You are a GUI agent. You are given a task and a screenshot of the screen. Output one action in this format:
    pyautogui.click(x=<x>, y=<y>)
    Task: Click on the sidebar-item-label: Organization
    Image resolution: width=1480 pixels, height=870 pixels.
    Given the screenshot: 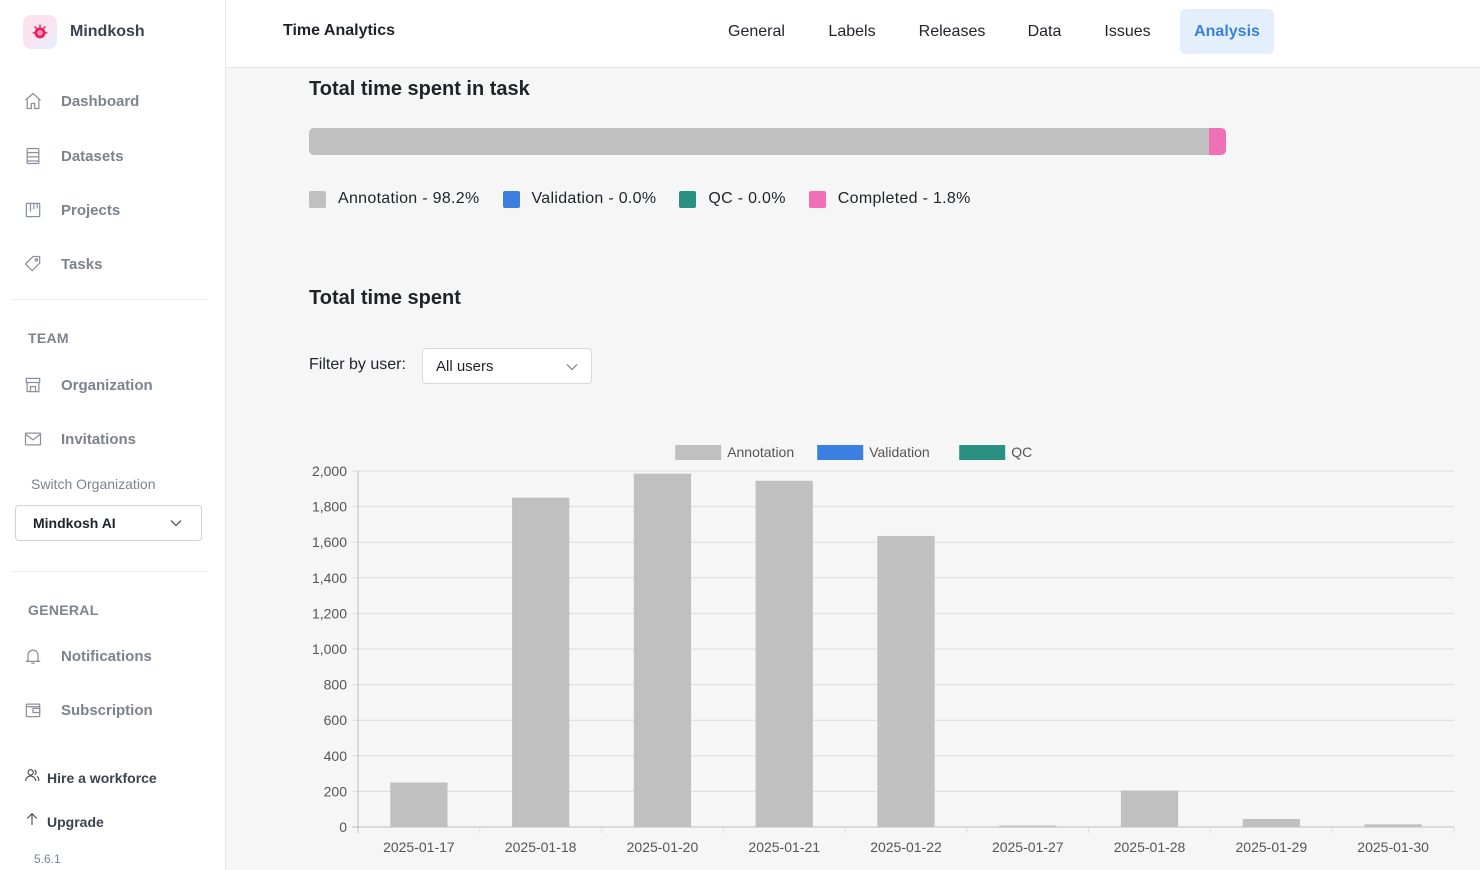 What is the action you would take?
    pyautogui.click(x=107, y=385)
    